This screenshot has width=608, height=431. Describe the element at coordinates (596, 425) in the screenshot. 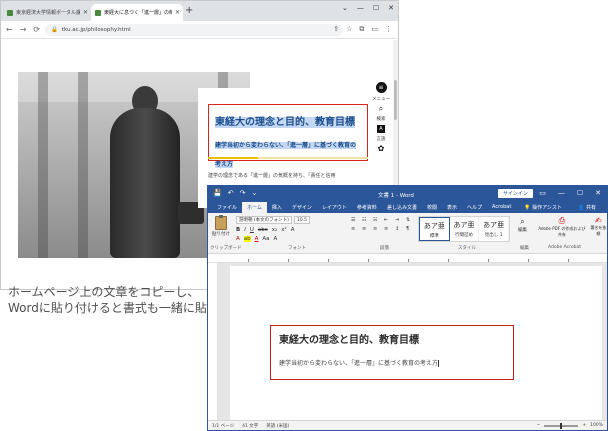

I see `zoom-level: 100%` at that location.